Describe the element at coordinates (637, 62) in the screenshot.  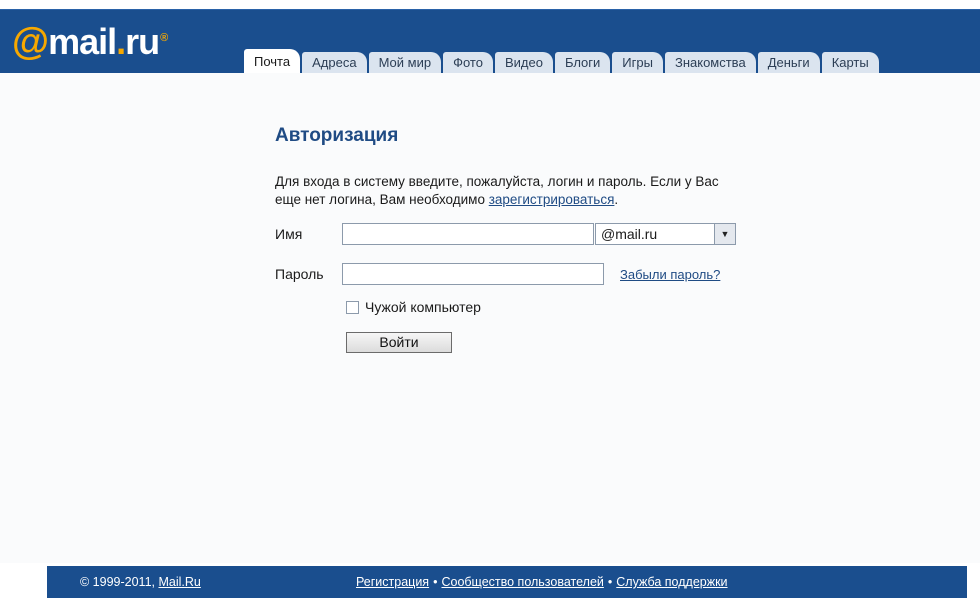
I see `tab-igry: Игры` at that location.